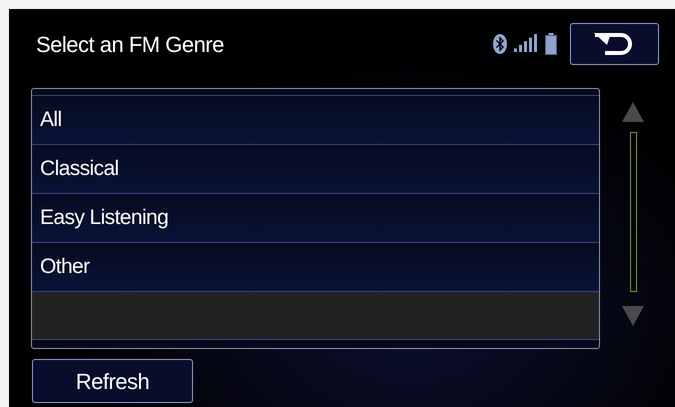 The height and width of the screenshot is (407, 675). Describe the element at coordinates (551, 44) in the screenshot. I see `battery-icon` at that location.